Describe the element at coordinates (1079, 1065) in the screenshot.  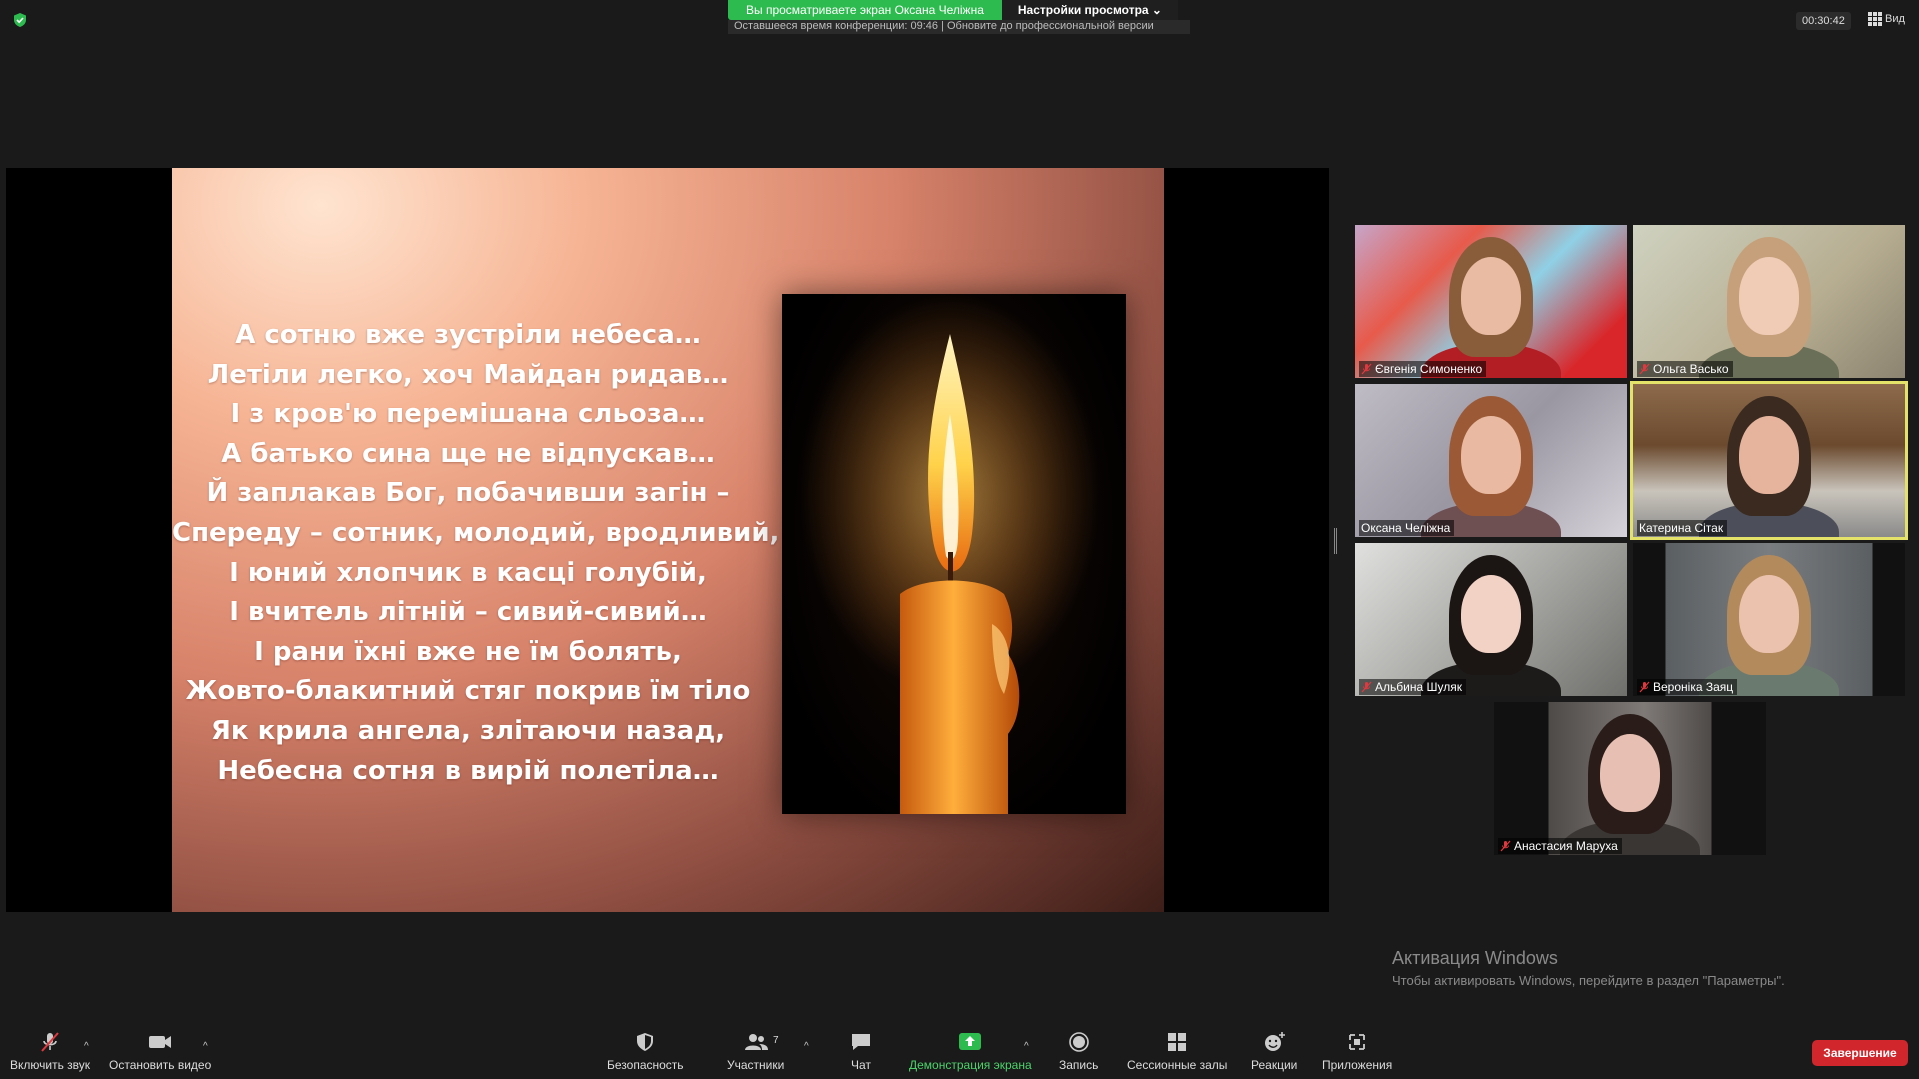
I see `record-label: Запись` at that location.